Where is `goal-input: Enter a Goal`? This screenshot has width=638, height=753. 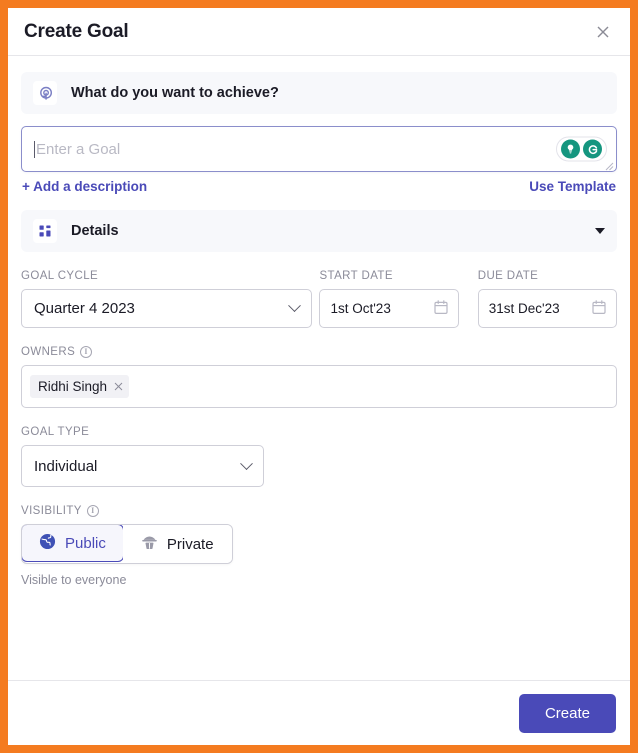 goal-input: Enter a Goal is located at coordinates (319, 149).